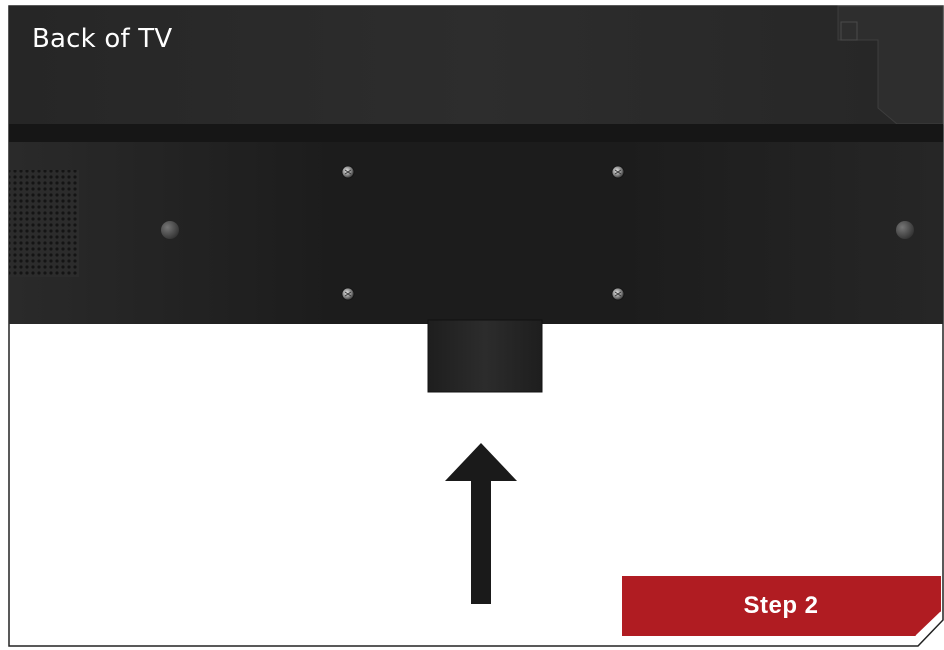 The height and width of the screenshot is (650, 944). What do you see at coordinates (905, 230) in the screenshot?
I see `right-bumper` at bounding box center [905, 230].